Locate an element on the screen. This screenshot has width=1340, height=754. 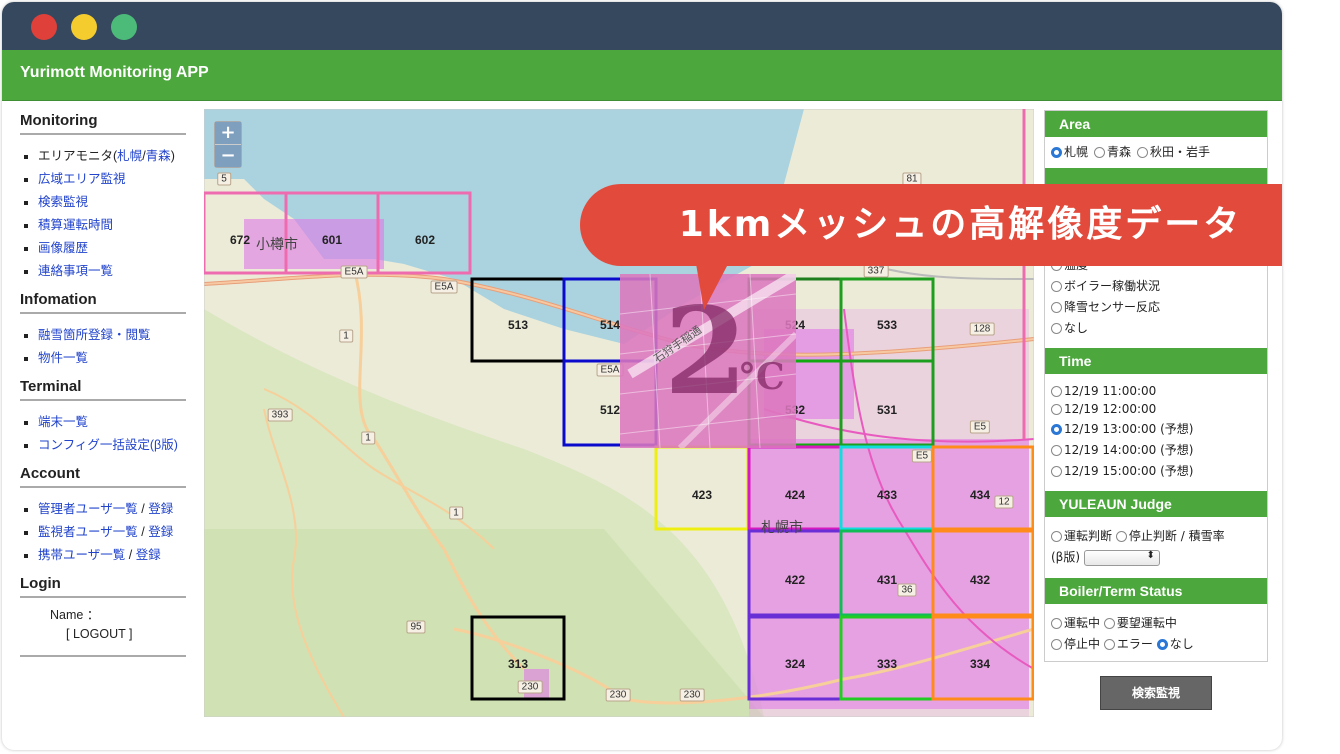
area-radio-akita-iwate: 秋田・岩手 is located at coordinates (1173, 151).